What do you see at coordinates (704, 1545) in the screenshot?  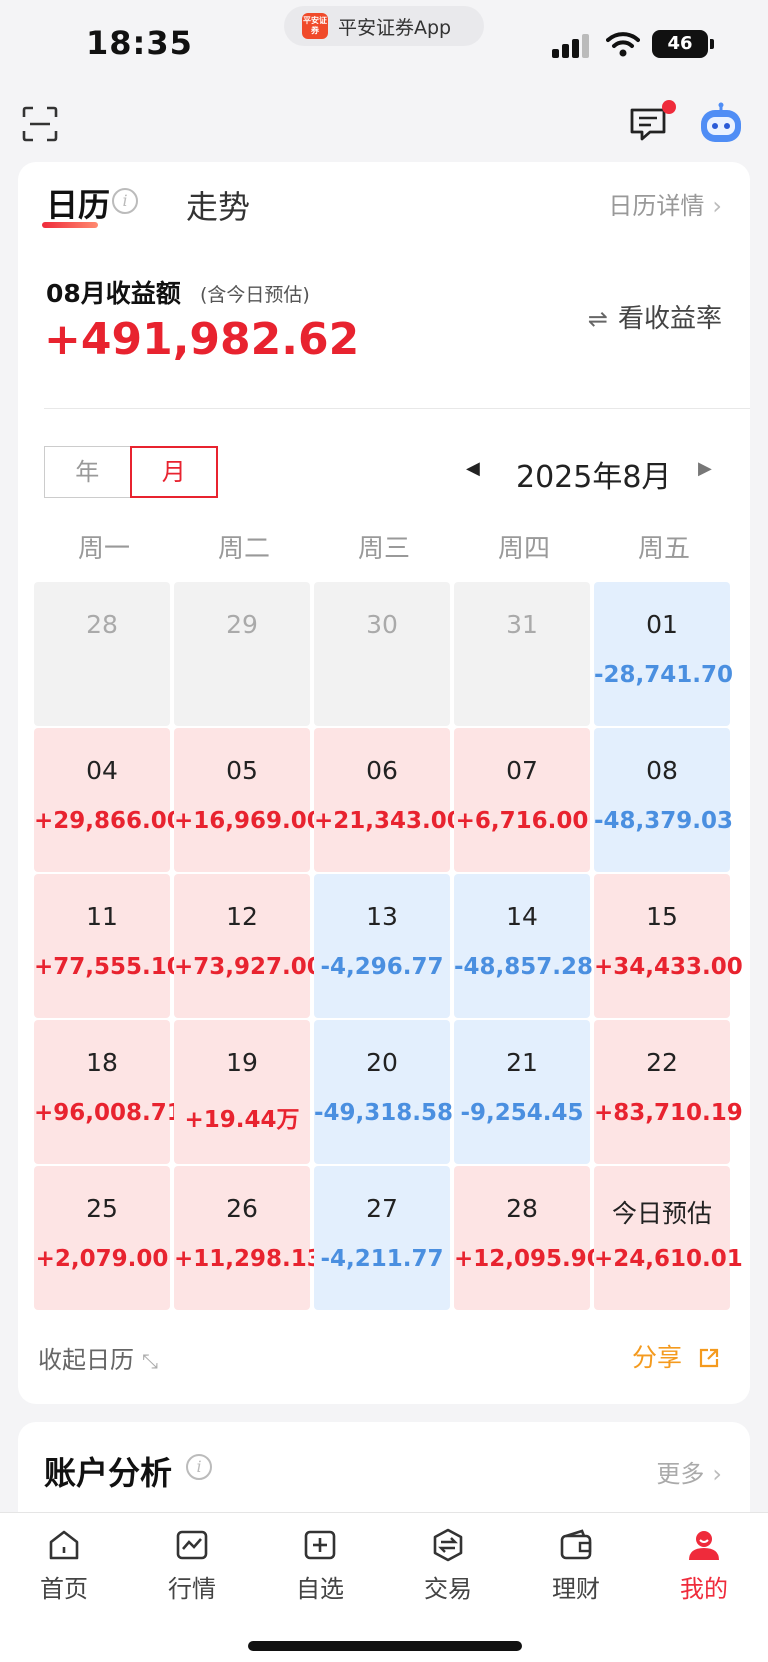 I see `profile-icon` at bounding box center [704, 1545].